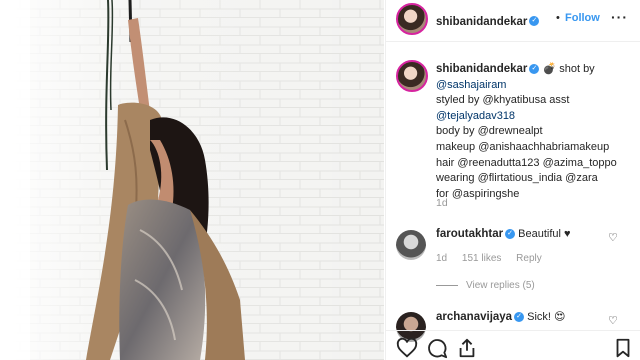 This screenshot has height=360, width=640. Describe the element at coordinates (481, 69) in the screenshot. I see `caption-username: shibanidandekar` at that location.